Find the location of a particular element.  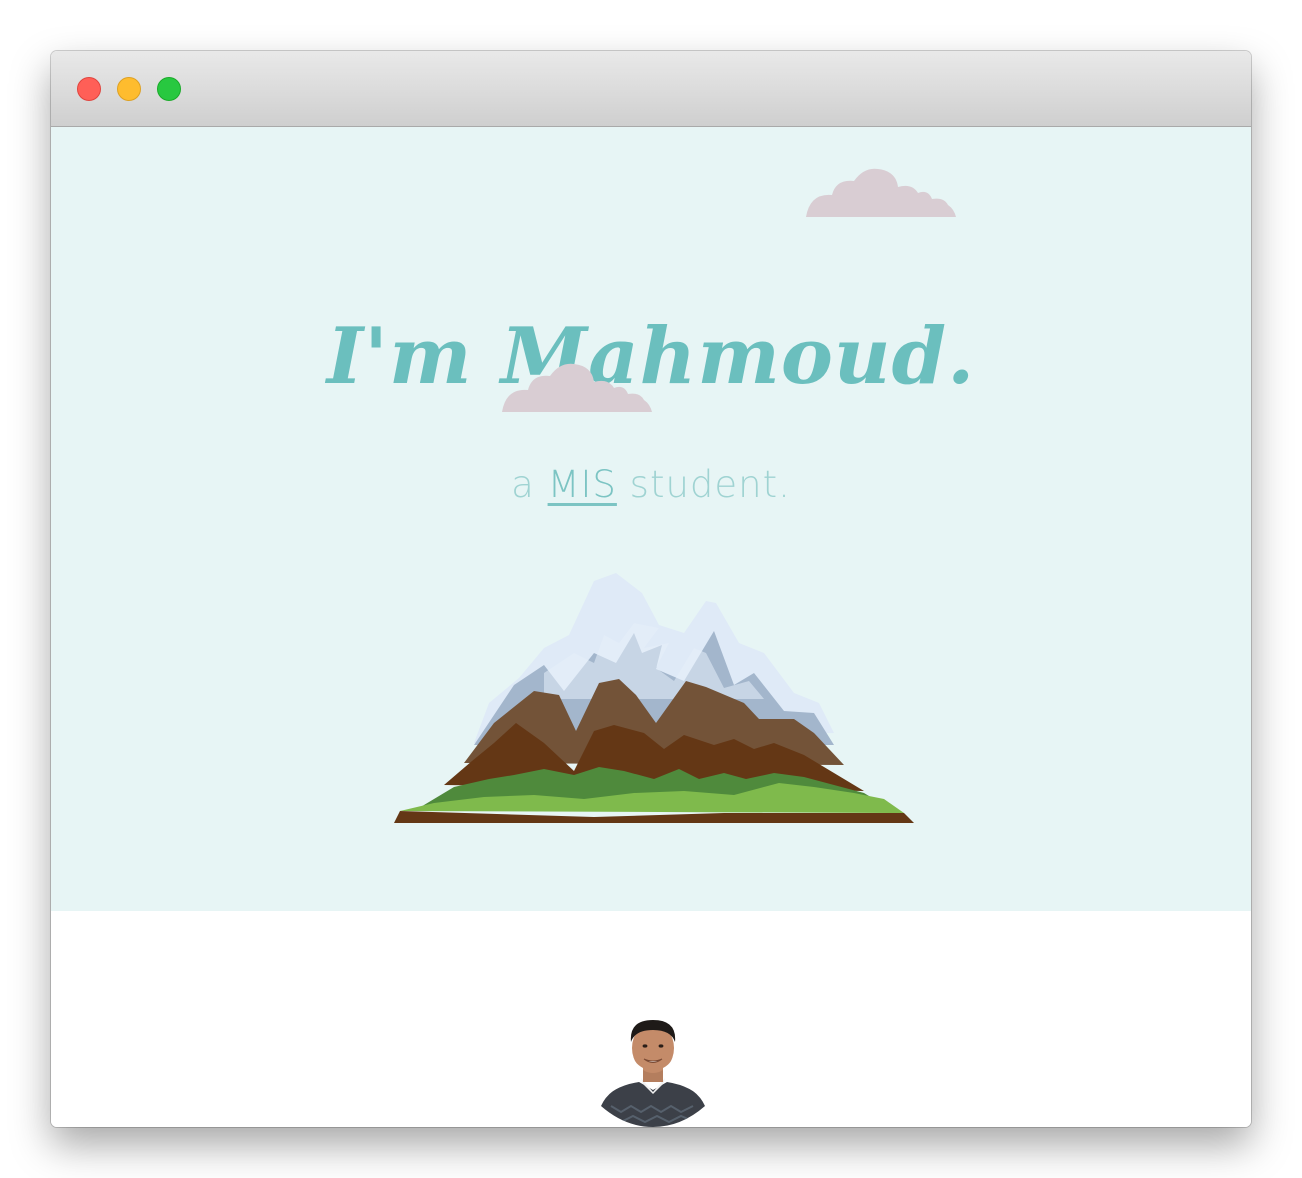

minimize-window-button is located at coordinates (129, 89).